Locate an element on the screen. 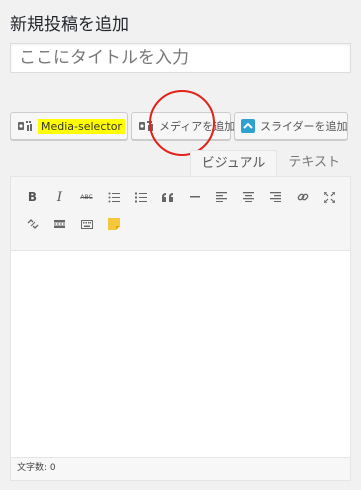  editor-tabs: ビジュアル テキスト is located at coordinates (270, 163).